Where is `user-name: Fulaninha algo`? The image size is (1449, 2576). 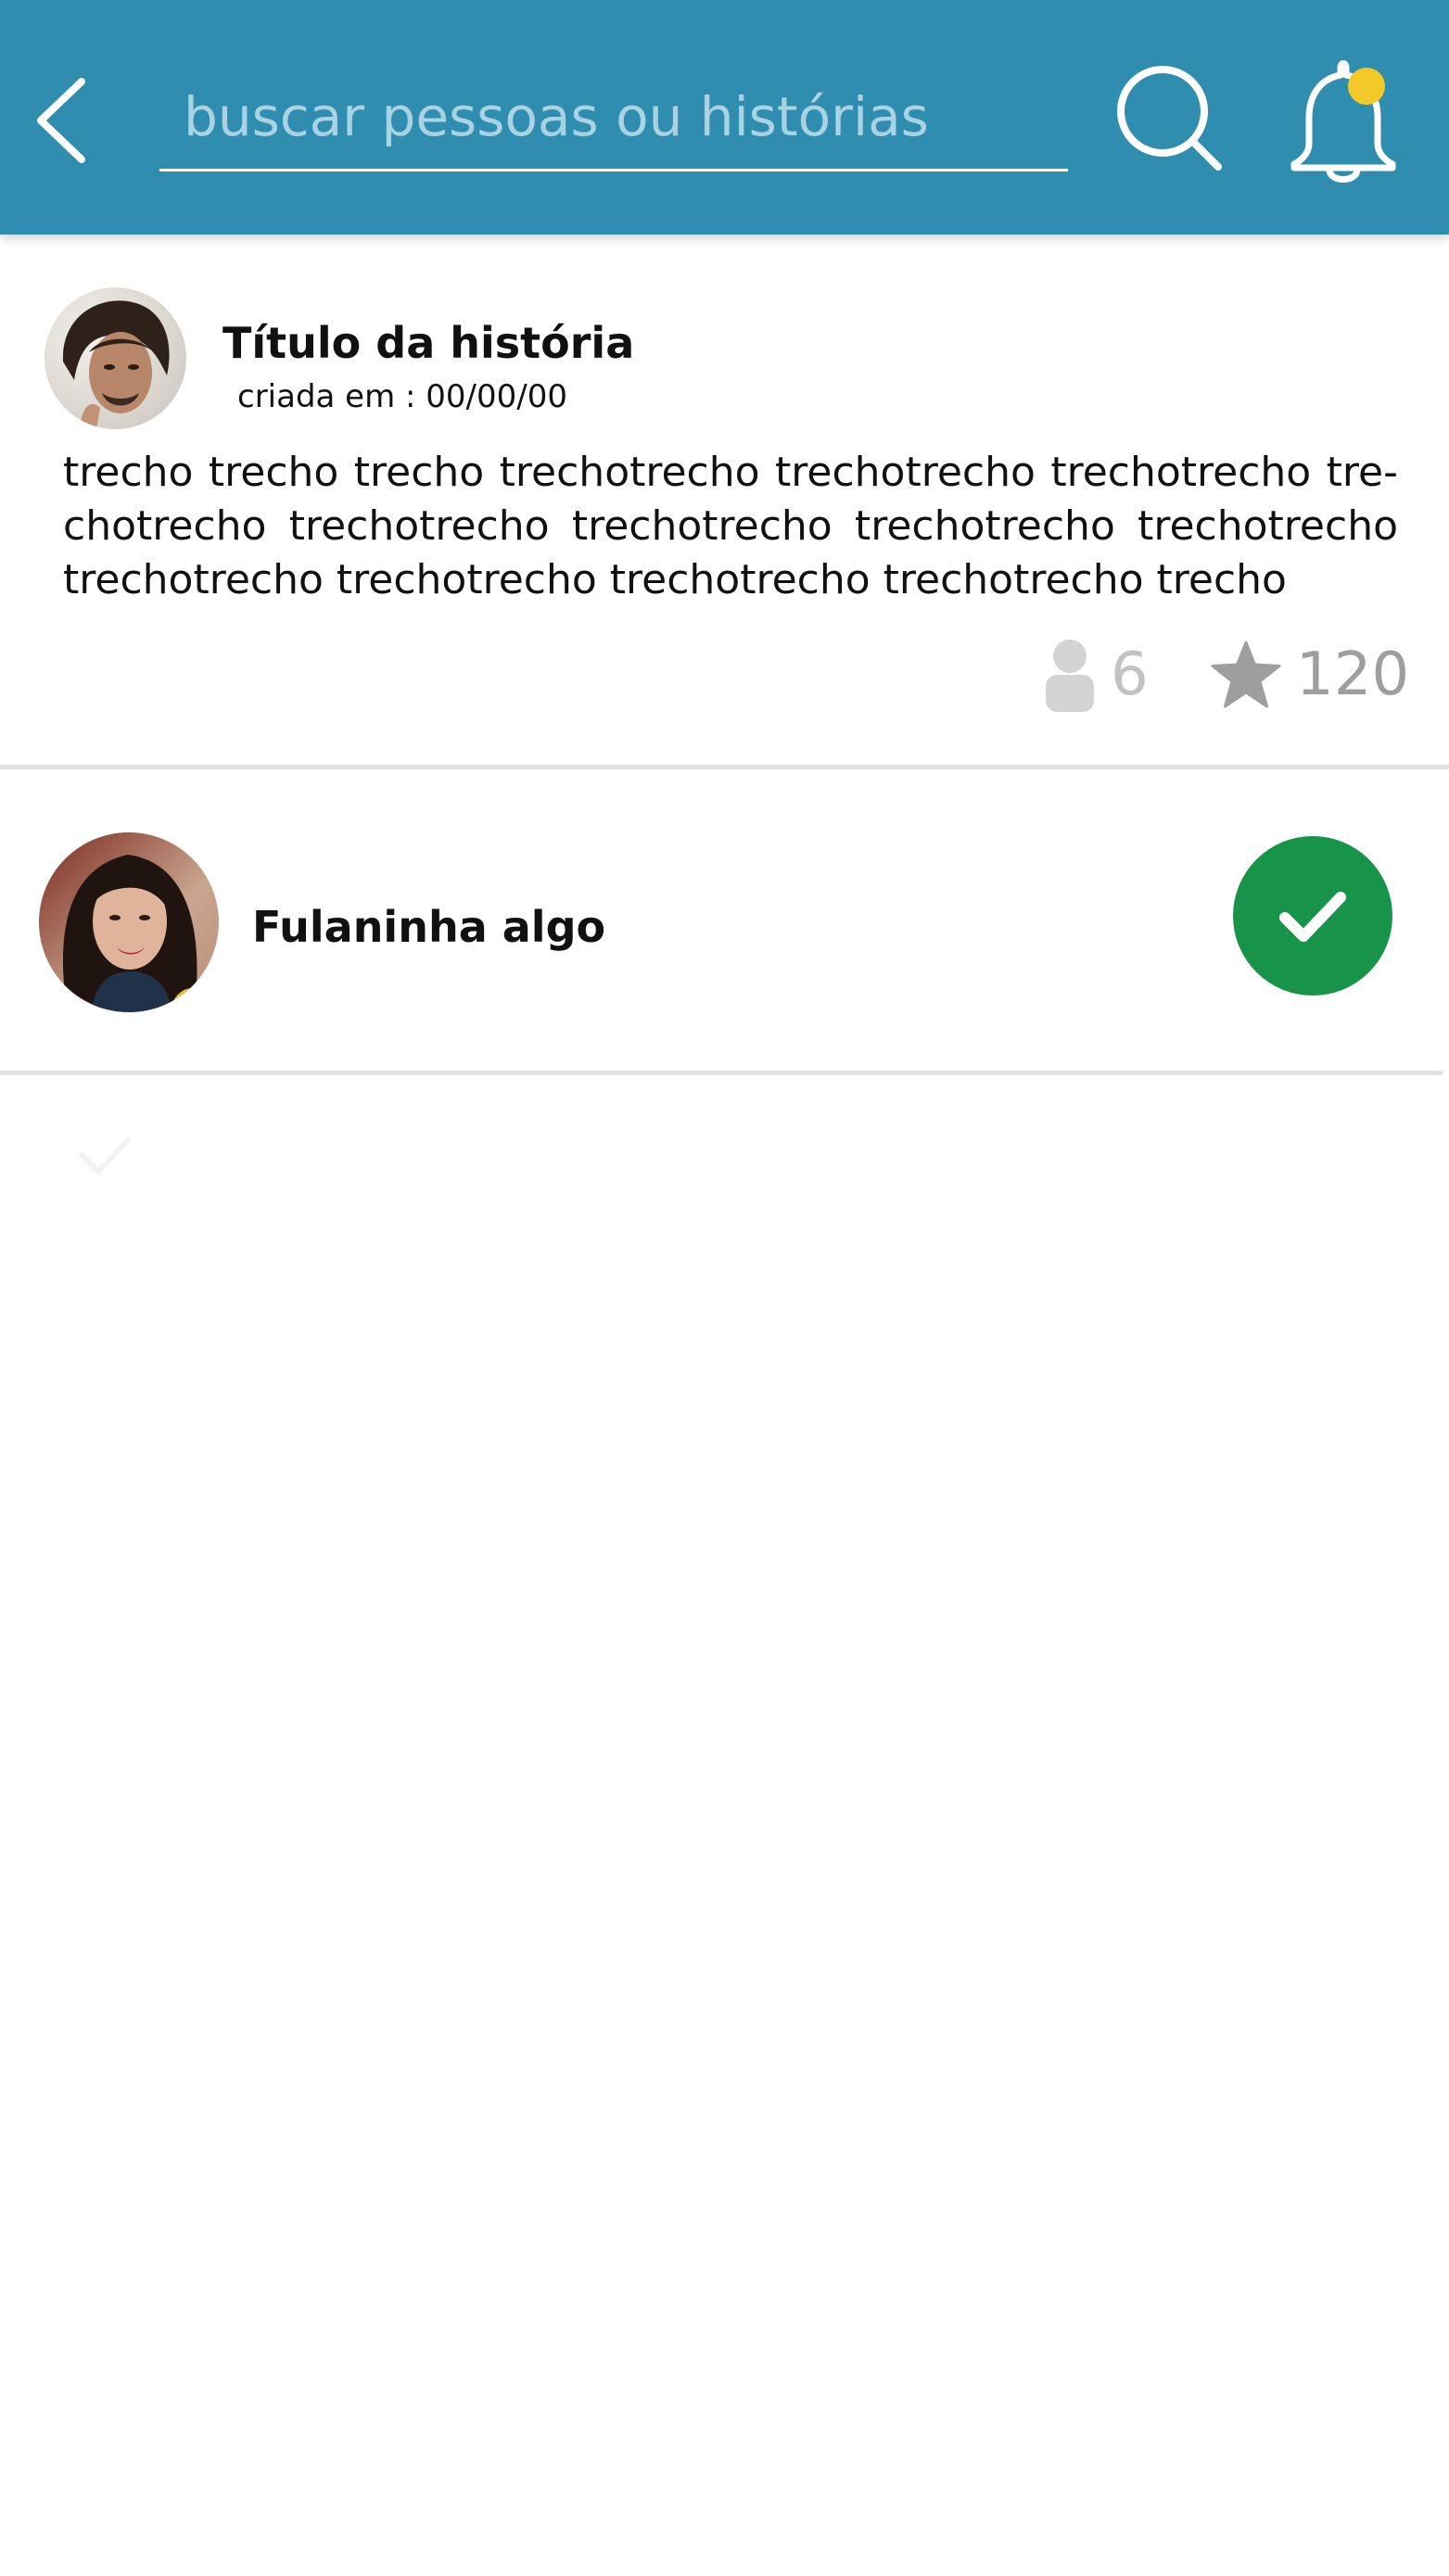
user-name: Fulaninha algo is located at coordinates (428, 927).